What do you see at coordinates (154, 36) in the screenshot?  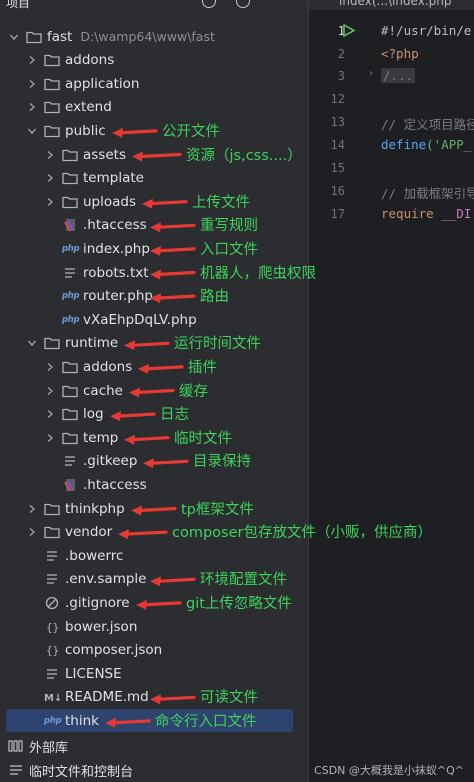 I see `tree-folder-fast: fast D:\wamp64\www\fast` at bounding box center [154, 36].